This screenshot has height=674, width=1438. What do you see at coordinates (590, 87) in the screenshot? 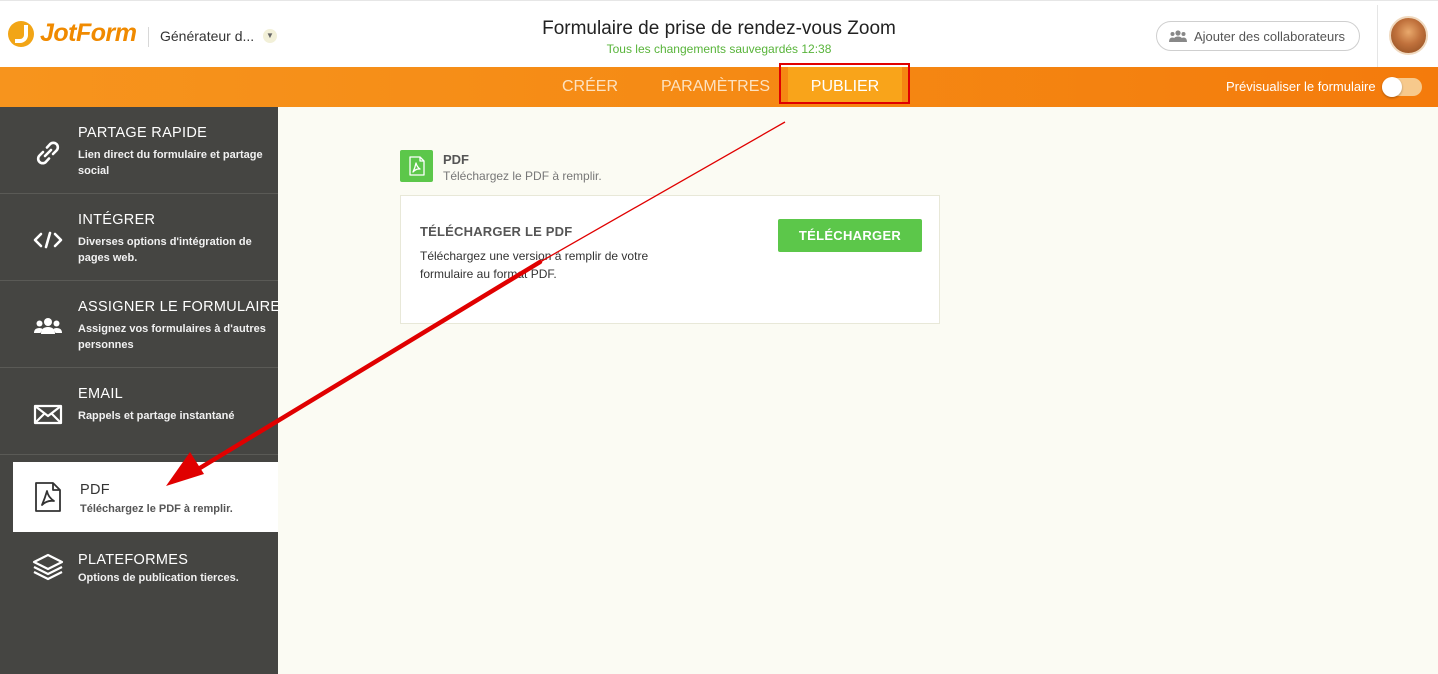
I see `tab-create: CRÉER` at bounding box center [590, 87].